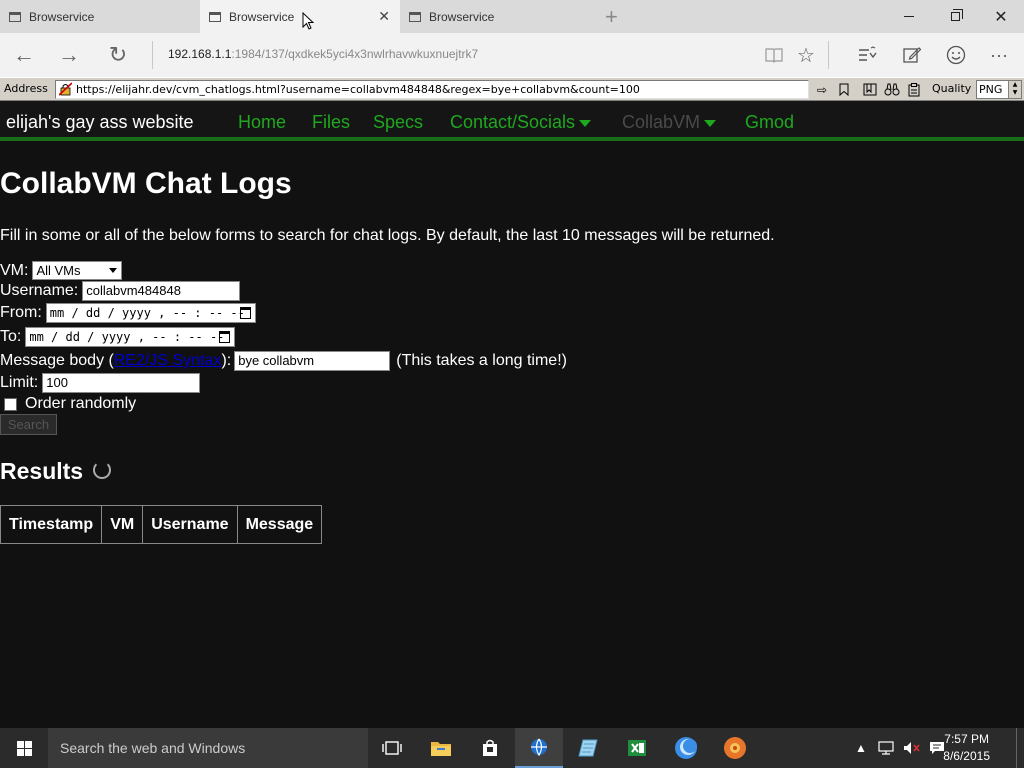 This screenshot has width=1024, height=768. Describe the element at coordinates (870, 89) in the screenshot. I see `bookmarks-list-button` at that location.